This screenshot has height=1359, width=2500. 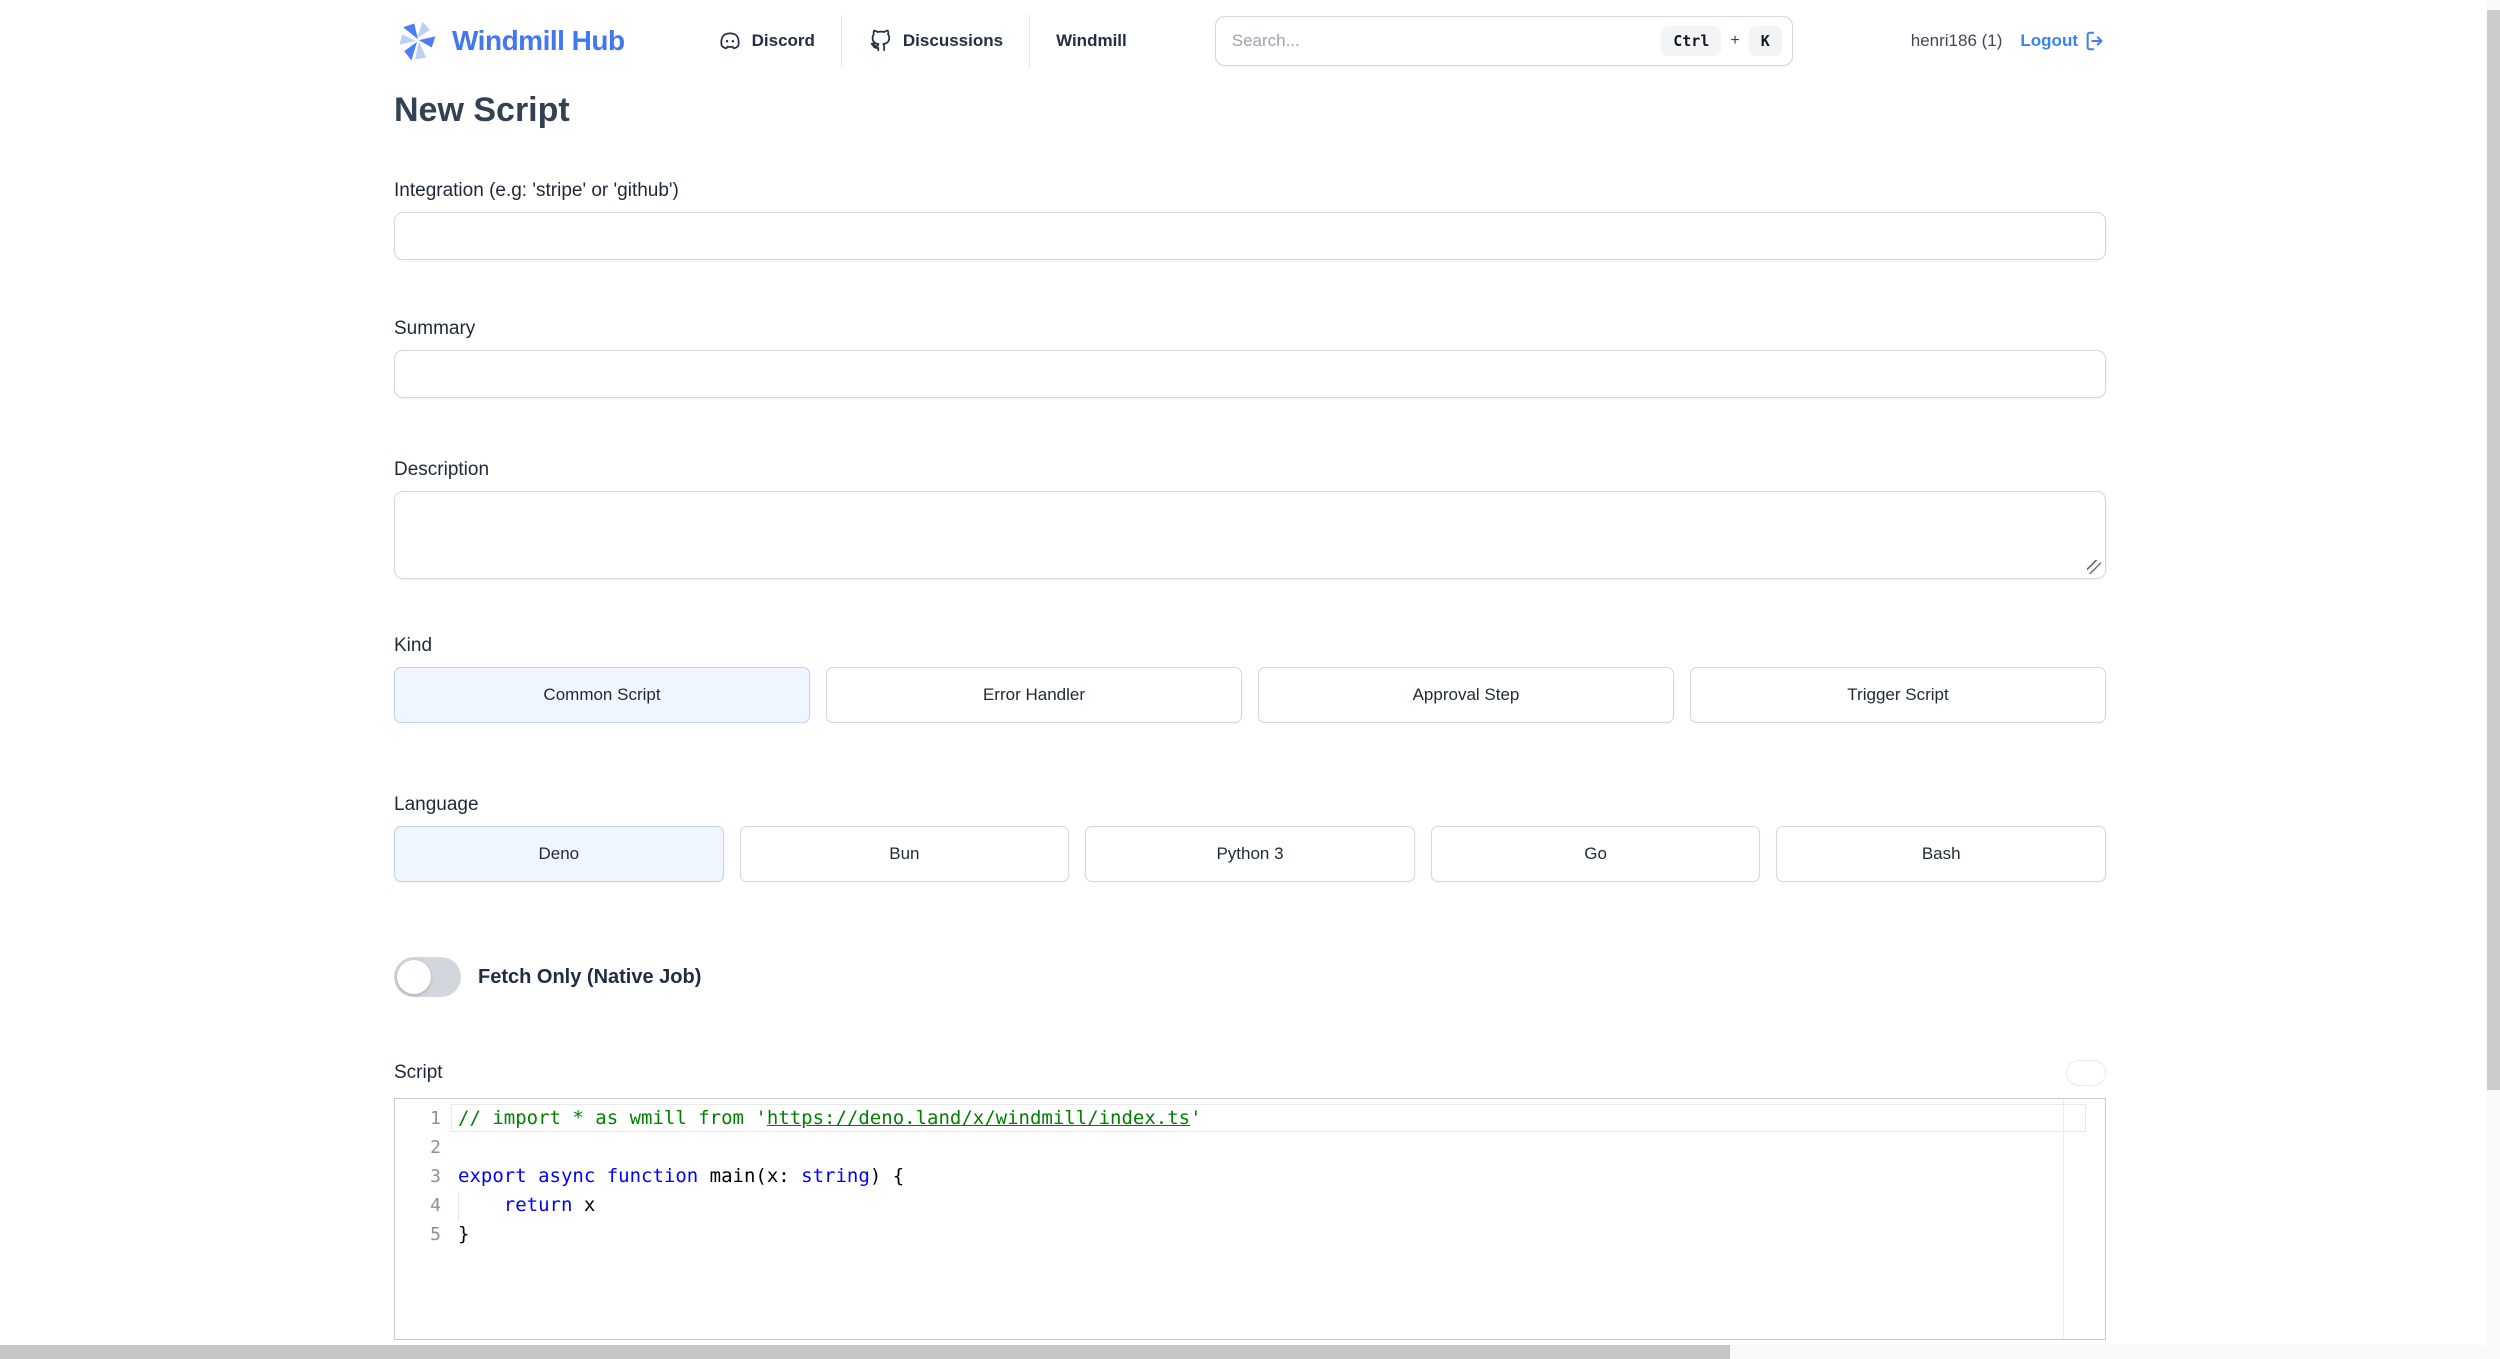 I want to click on line-code: return x, so click(x=549, y=1205).